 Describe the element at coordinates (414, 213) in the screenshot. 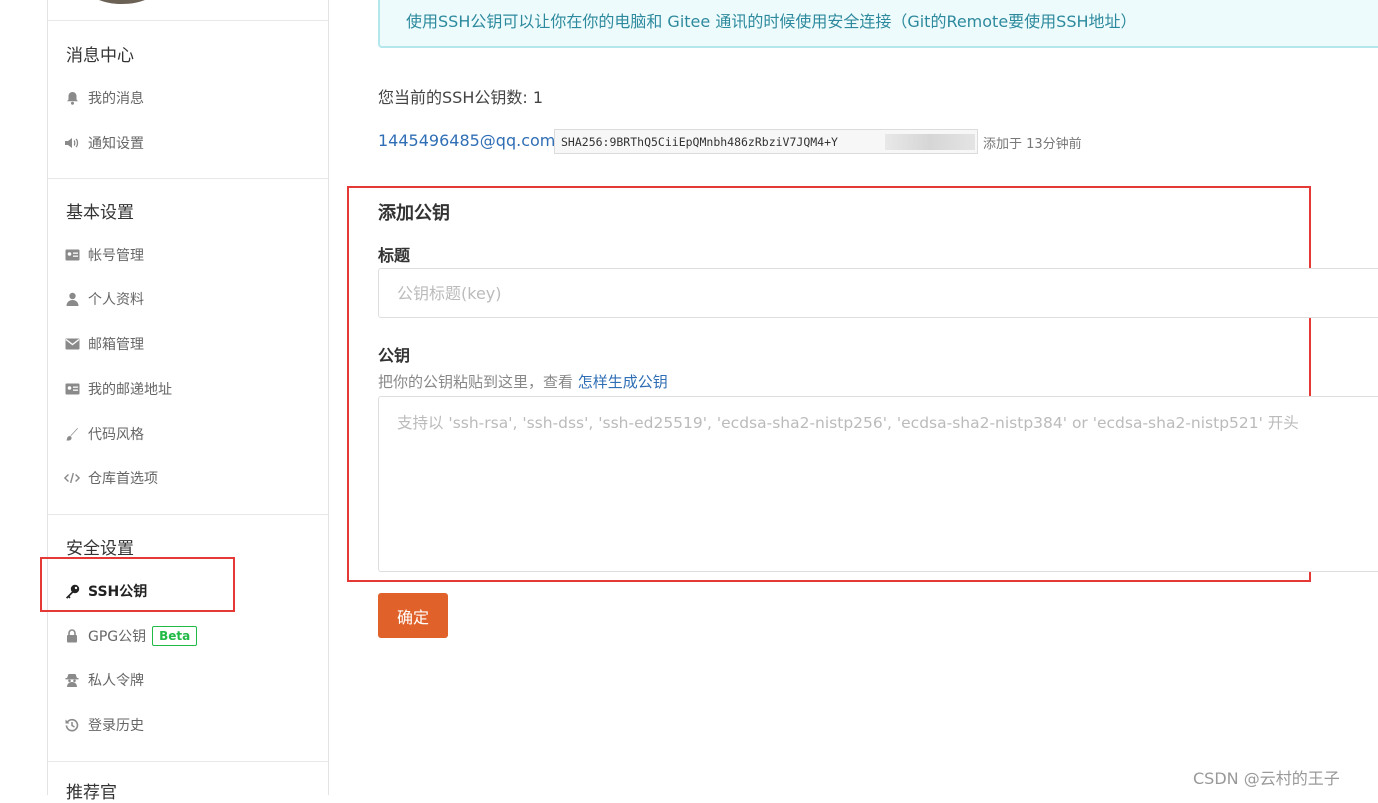

I see `add-key-heading: 添加公钥` at that location.